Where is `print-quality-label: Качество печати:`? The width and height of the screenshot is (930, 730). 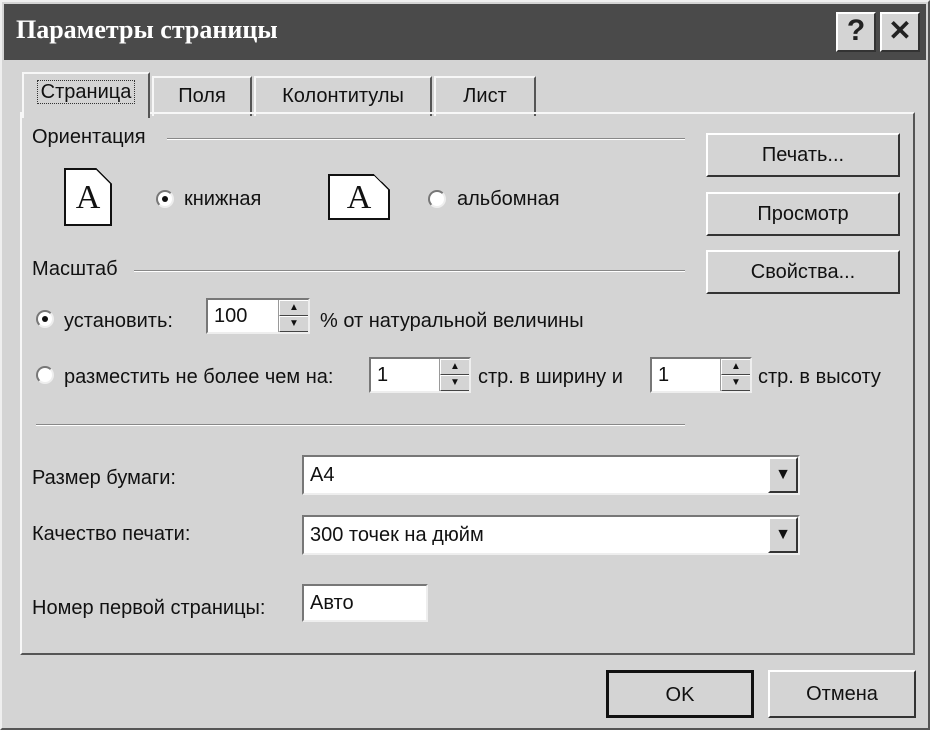
print-quality-label: Качество печати: is located at coordinates (111, 534).